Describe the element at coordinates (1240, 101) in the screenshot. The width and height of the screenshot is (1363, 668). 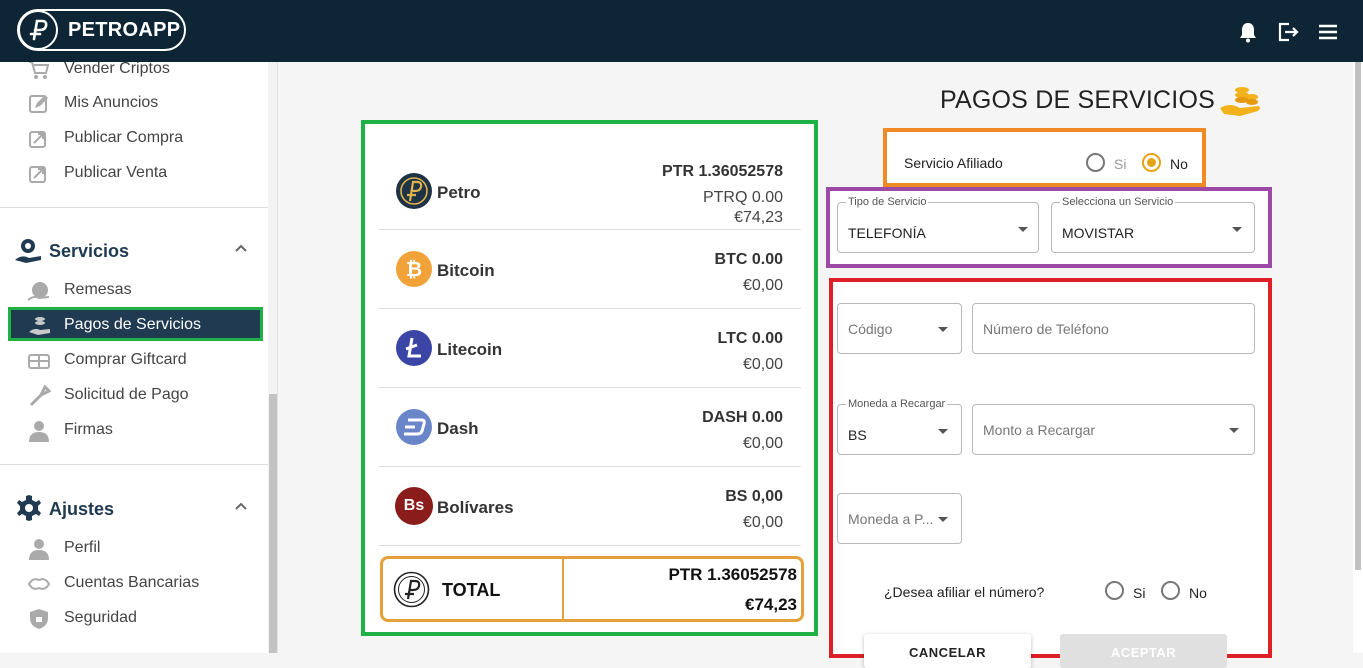
I see `coins-hand-icon` at that location.